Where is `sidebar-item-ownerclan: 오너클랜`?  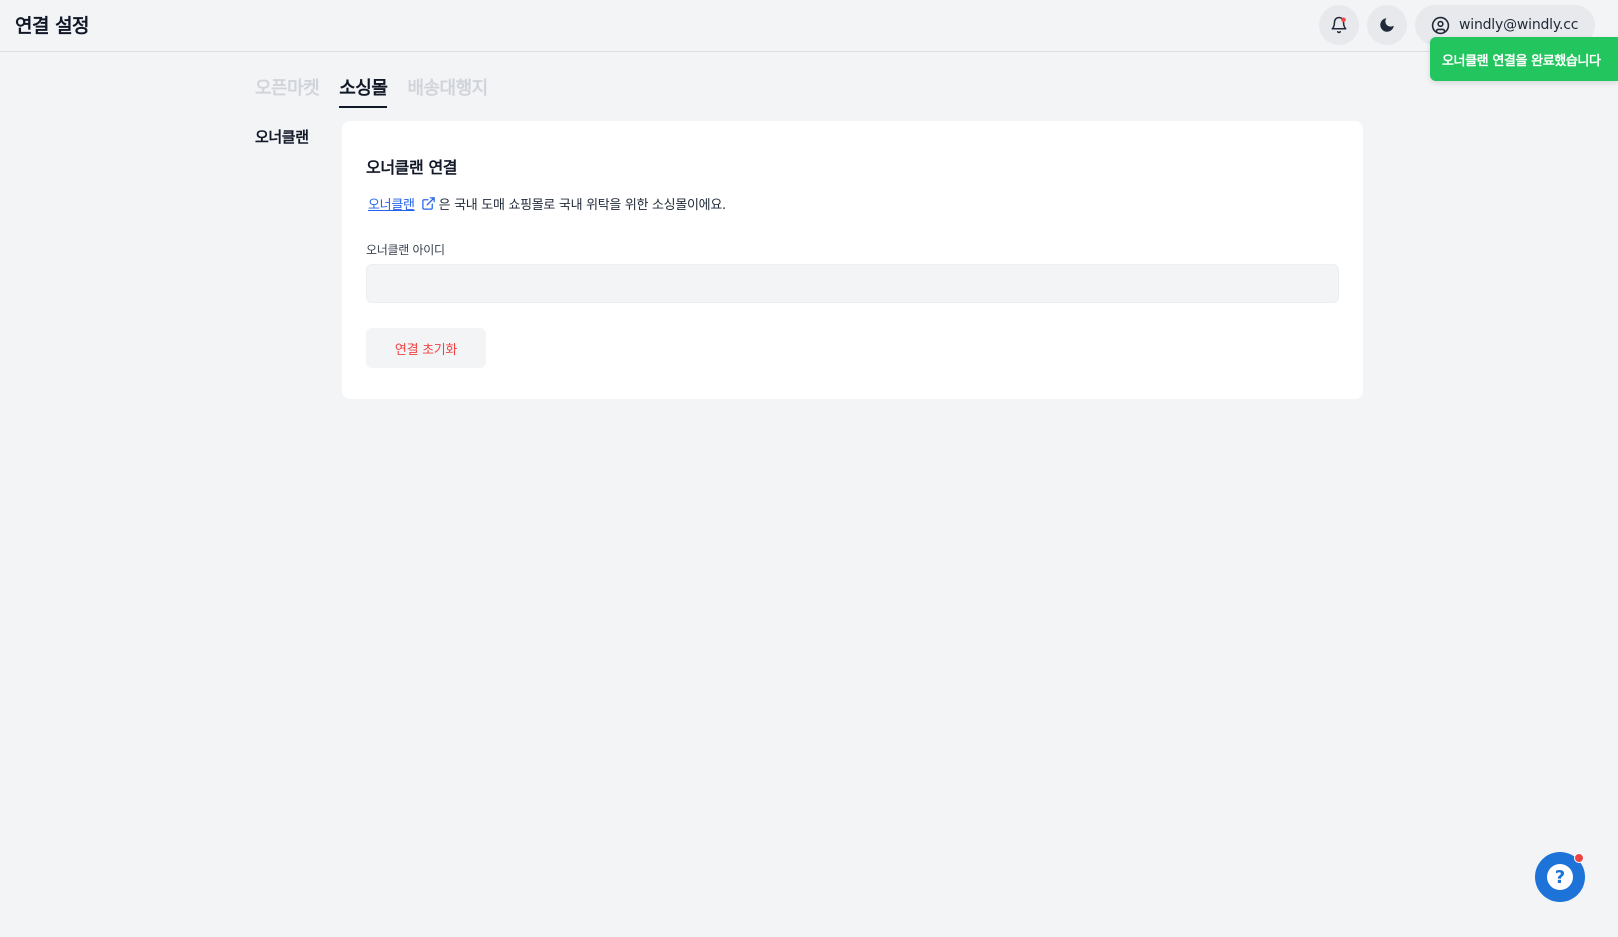
sidebar-item-ownerclan: 오너클랜 is located at coordinates (282, 136).